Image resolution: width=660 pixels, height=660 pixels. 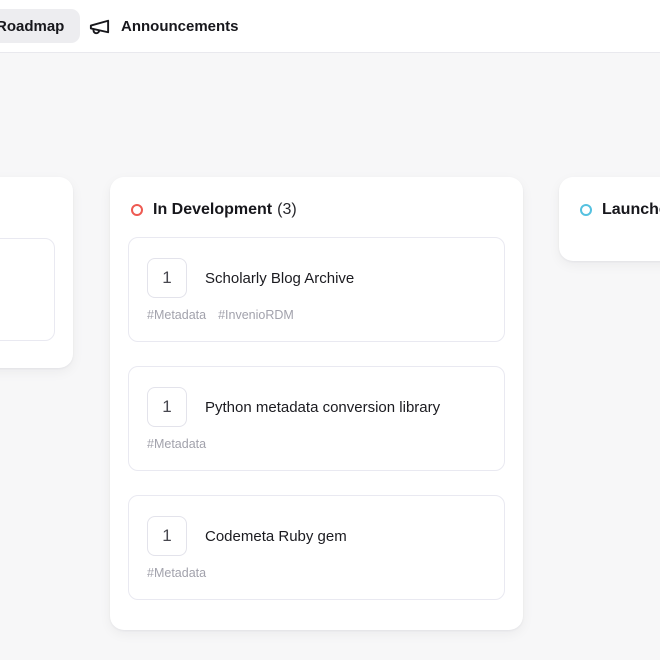 I want to click on tab-roadmap-label: Roadmap, so click(x=32, y=26).